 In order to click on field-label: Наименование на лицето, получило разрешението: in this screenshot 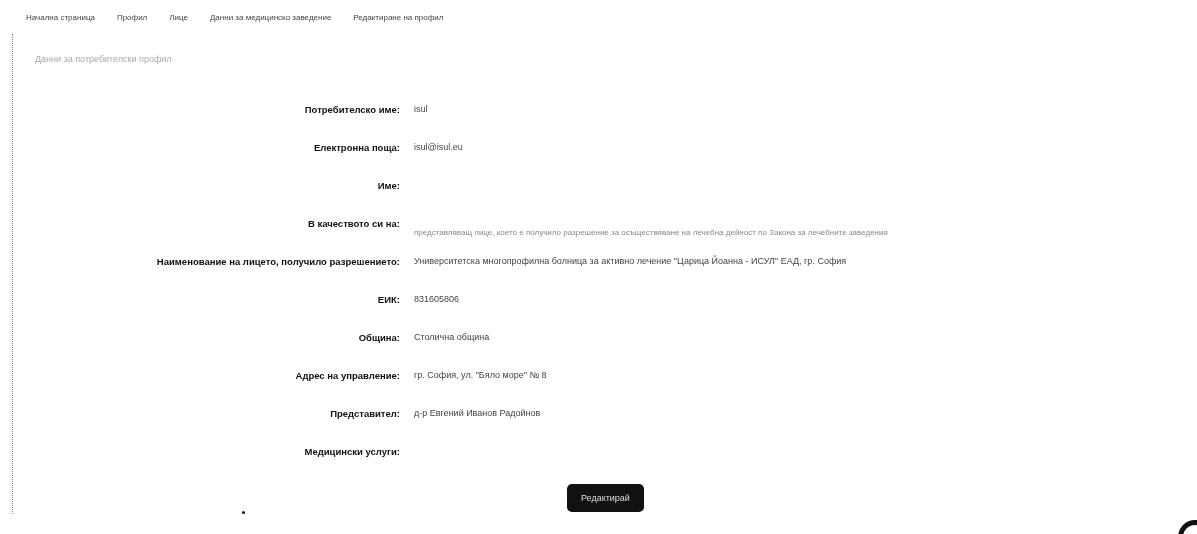, I will do `click(278, 262)`.